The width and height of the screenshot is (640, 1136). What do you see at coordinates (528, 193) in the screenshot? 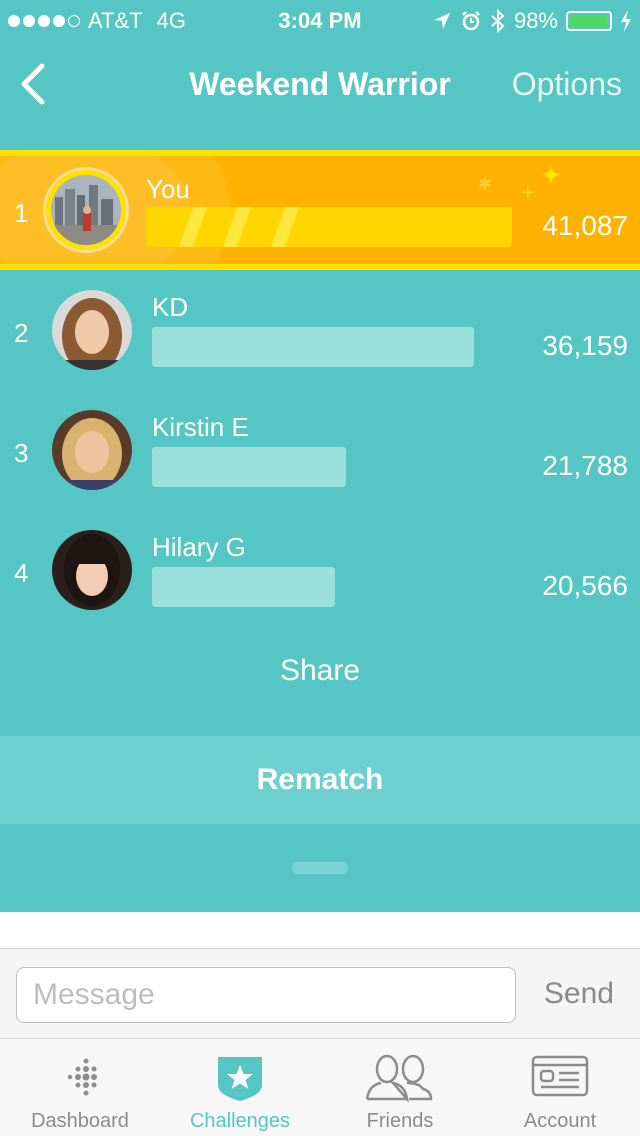
I see `sparkle-plus-icon: +` at bounding box center [528, 193].